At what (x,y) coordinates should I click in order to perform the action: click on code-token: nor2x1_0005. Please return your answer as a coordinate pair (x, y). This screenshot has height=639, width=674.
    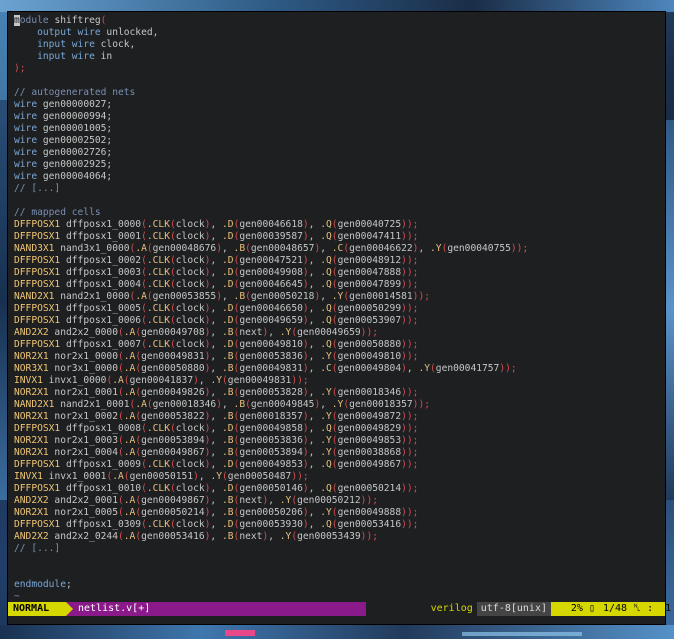
    Looking at the image, I should click on (83, 512).